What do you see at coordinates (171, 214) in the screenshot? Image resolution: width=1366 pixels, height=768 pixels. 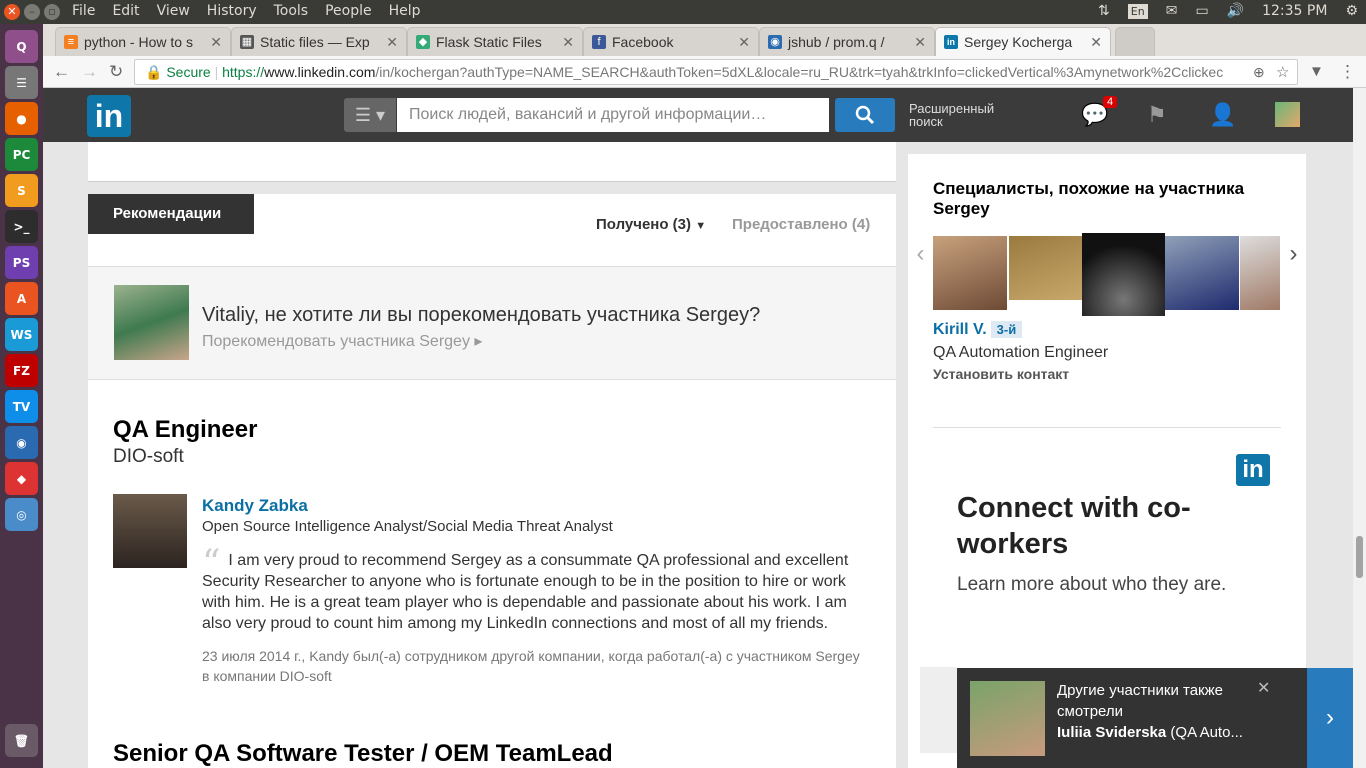 I see `recommendations-tab: Рекомендации` at bounding box center [171, 214].